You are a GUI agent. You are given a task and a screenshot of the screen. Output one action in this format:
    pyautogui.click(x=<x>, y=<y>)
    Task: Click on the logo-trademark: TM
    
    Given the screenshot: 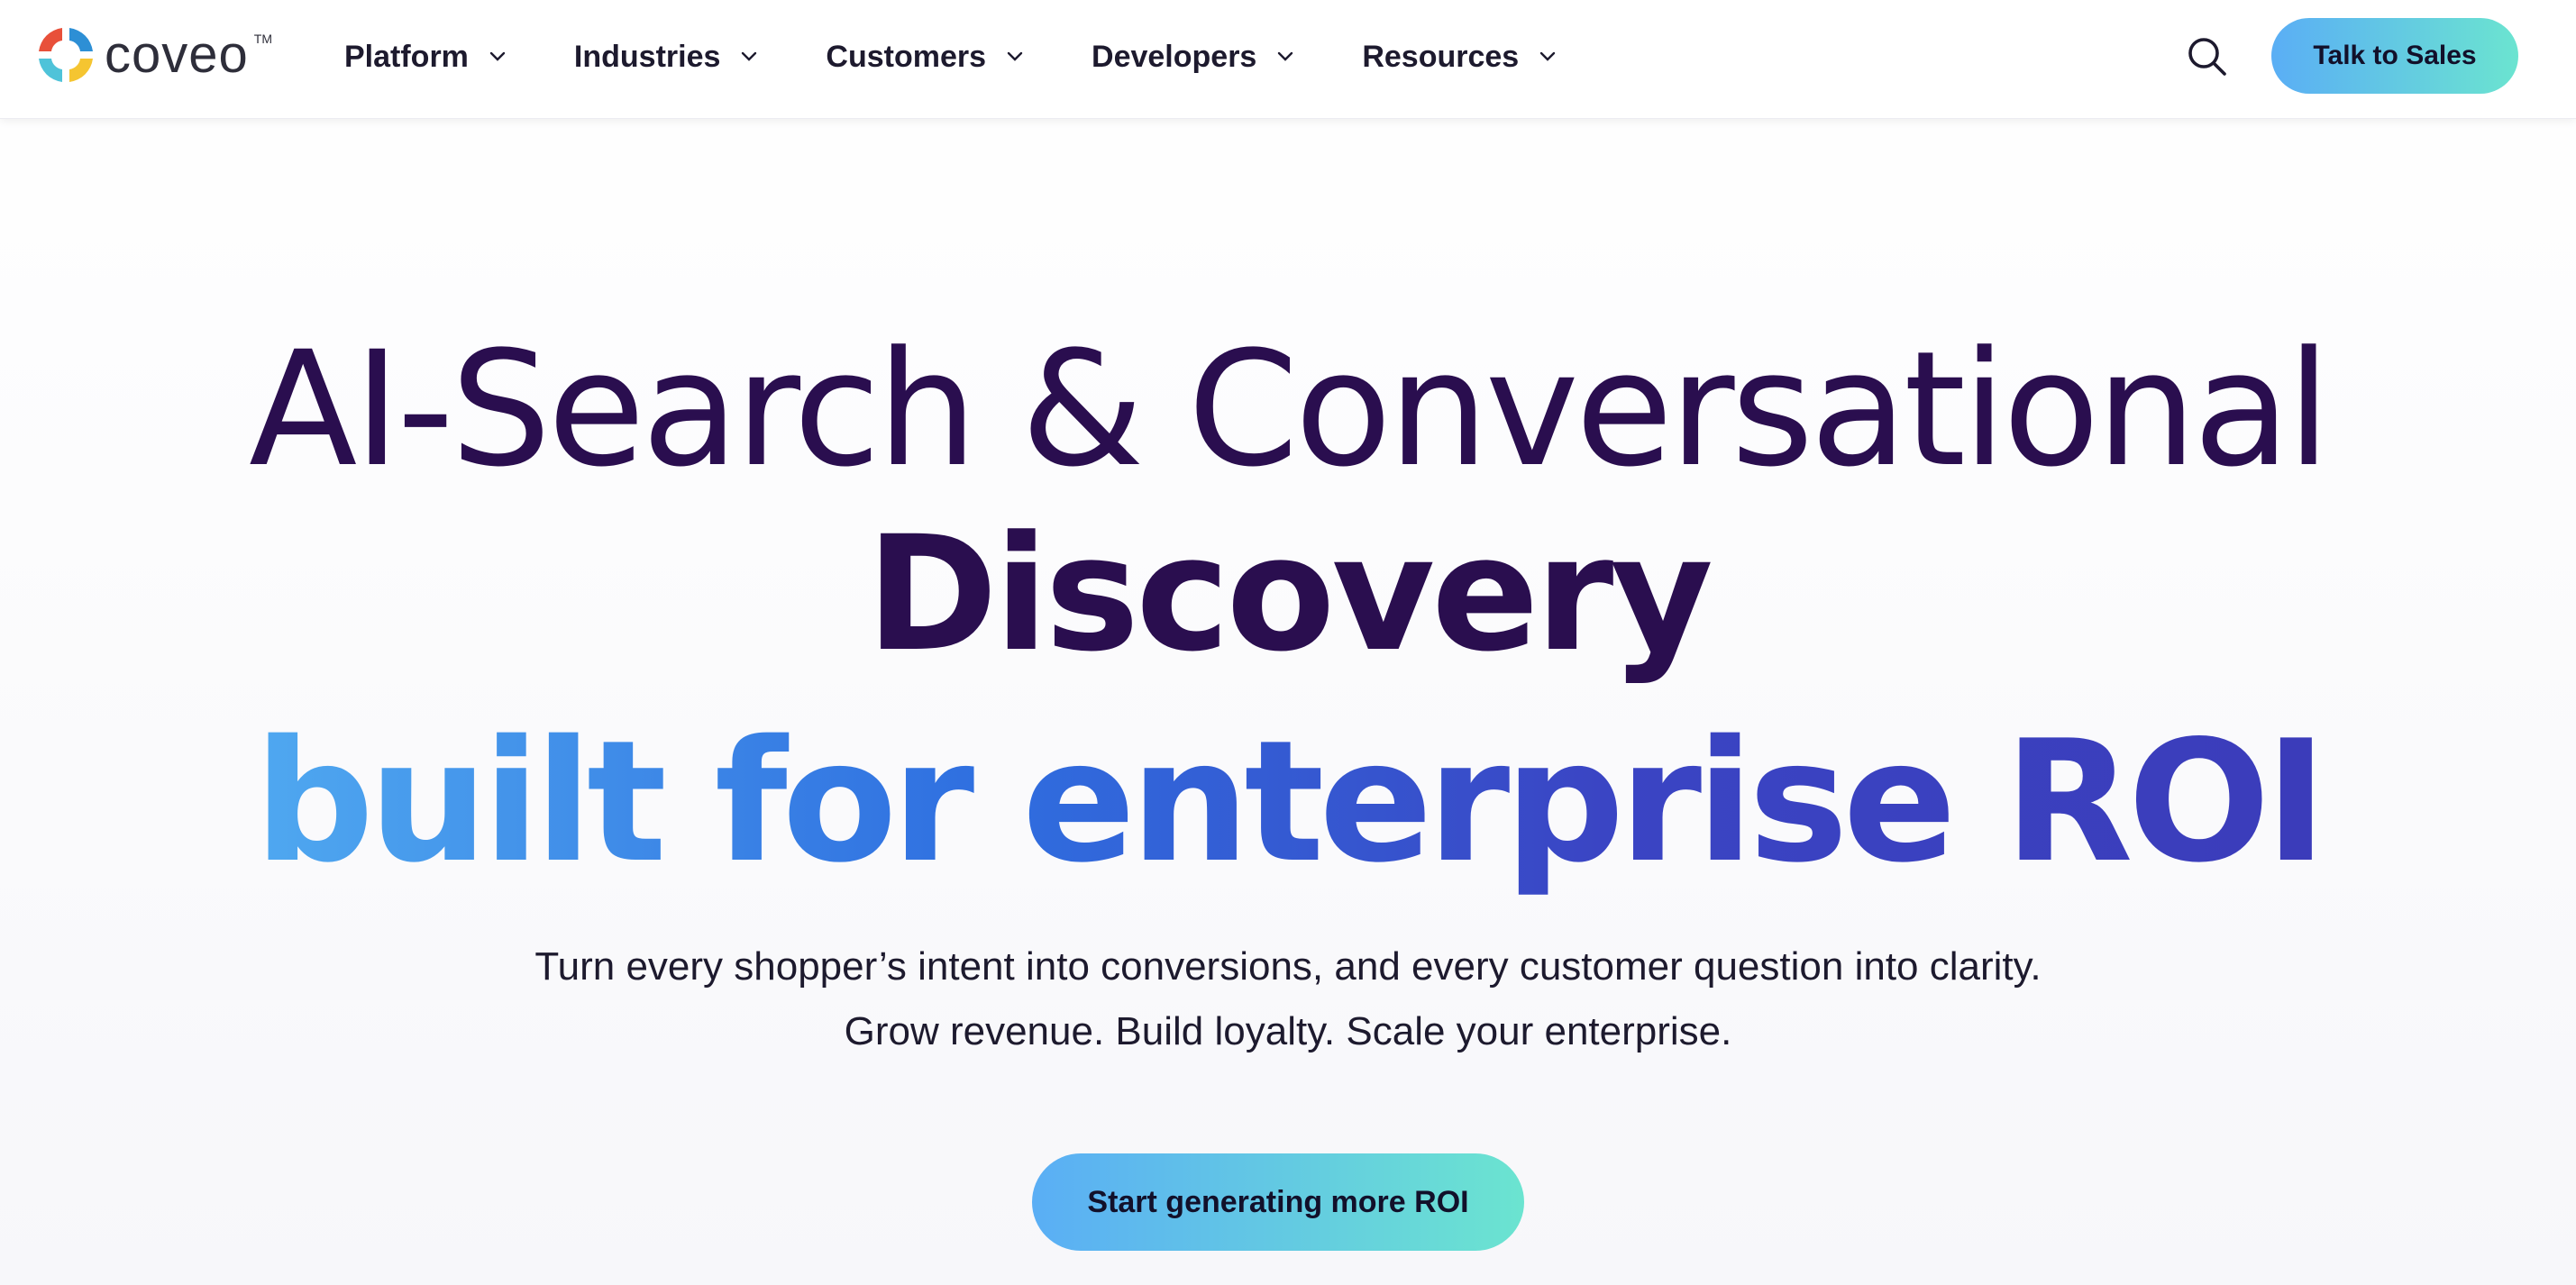 What is the action you would take?
    pyautogui.click(x=262, y=39)
    